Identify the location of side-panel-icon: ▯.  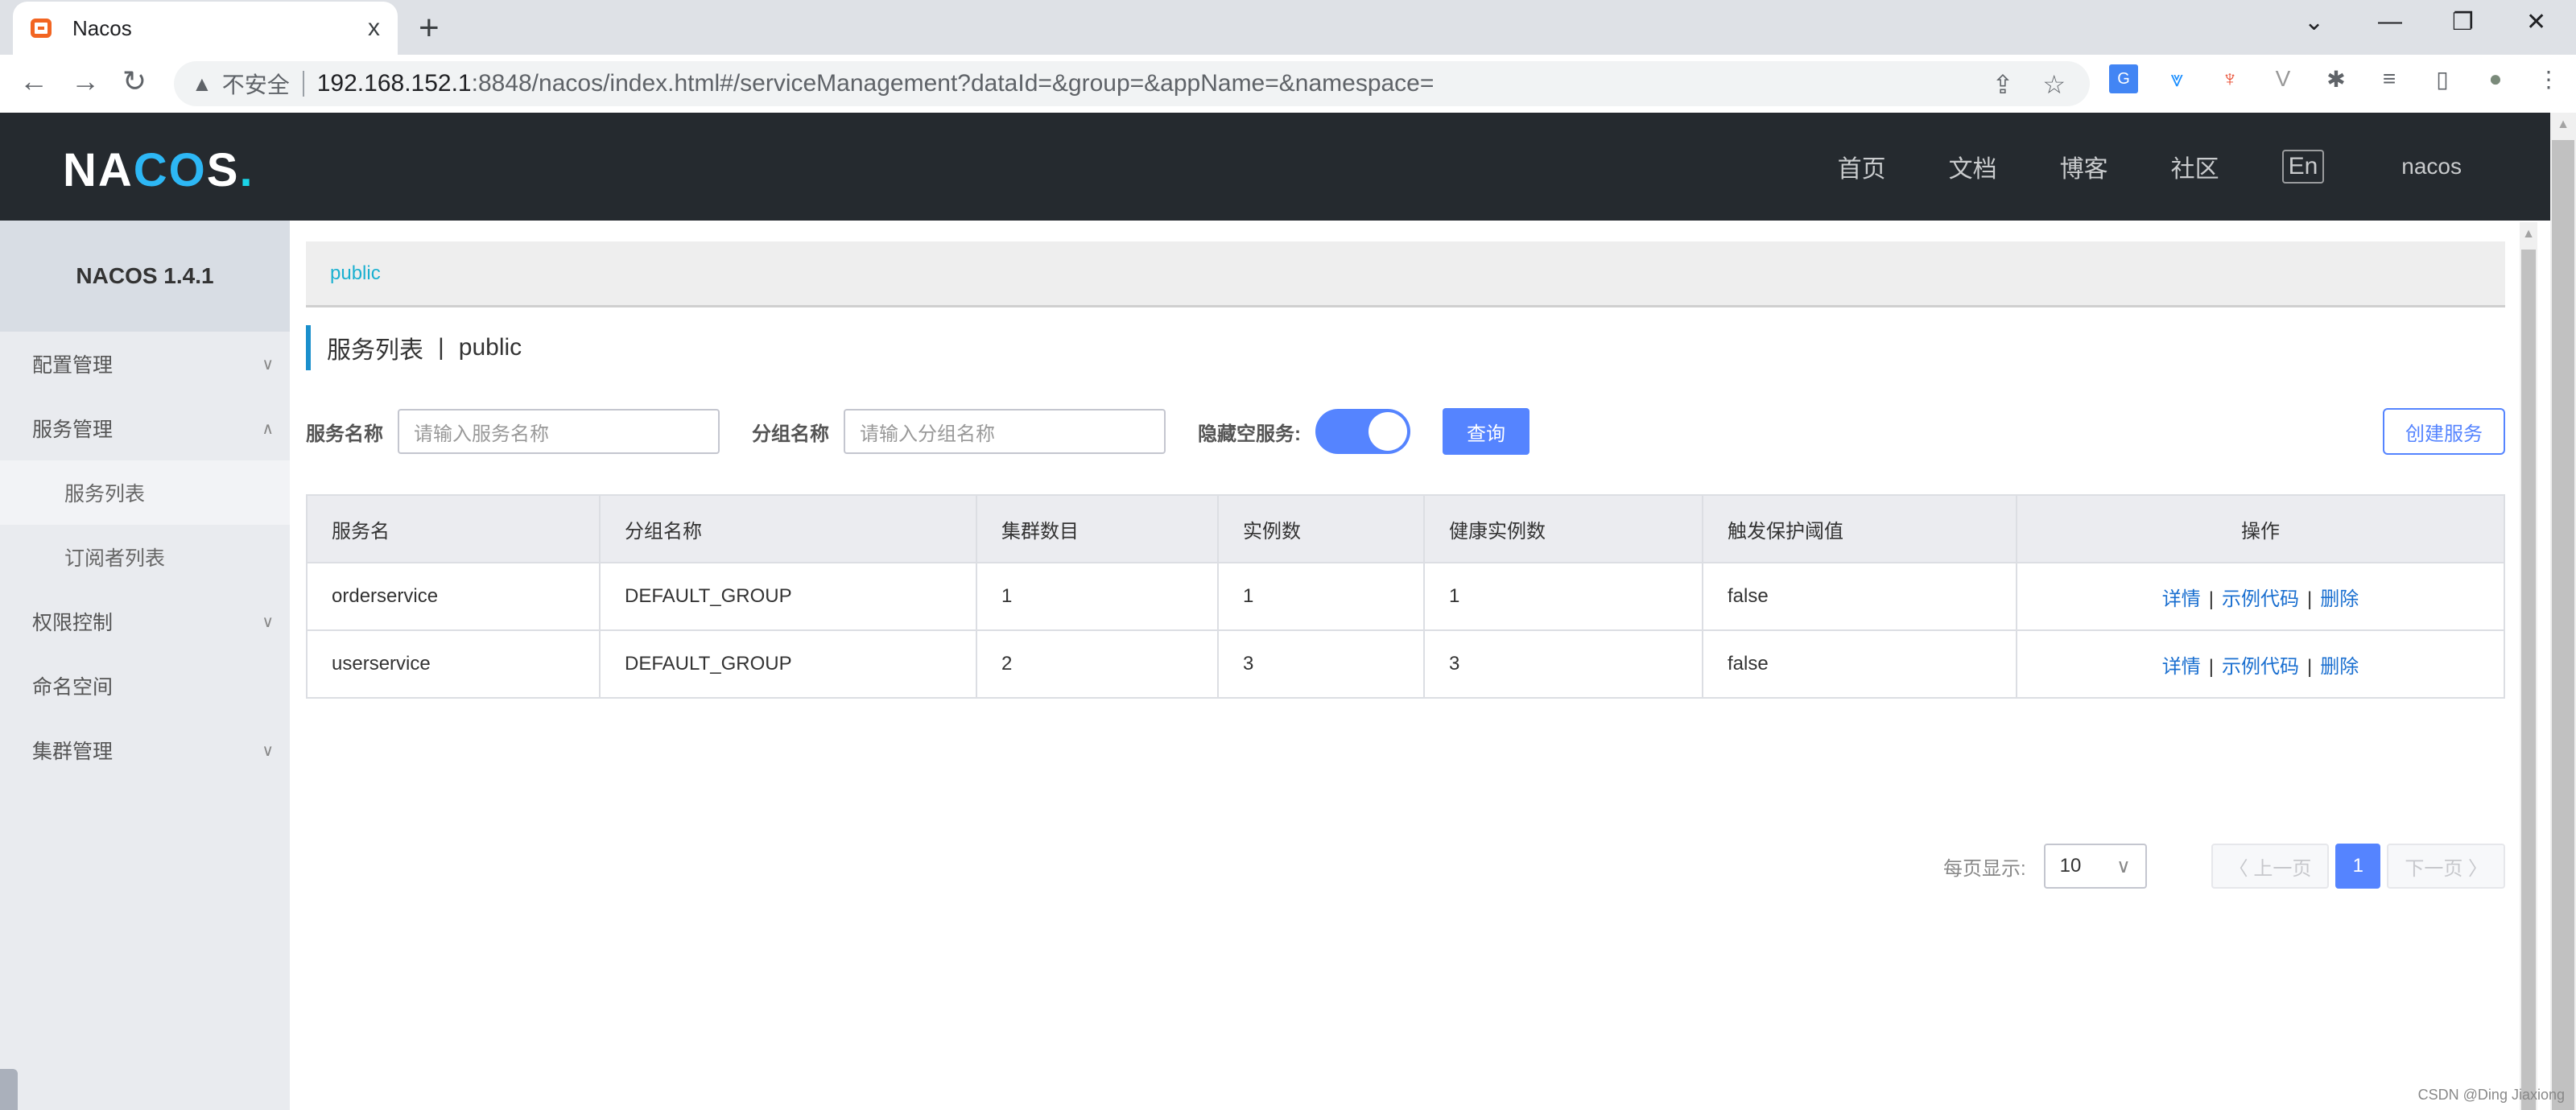
(2442, 78).